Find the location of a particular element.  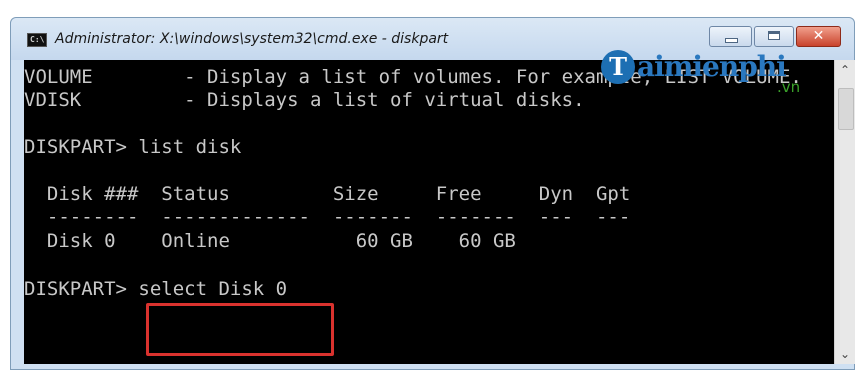

watermark-suffix: .vn is located at coordinates (789, 87).